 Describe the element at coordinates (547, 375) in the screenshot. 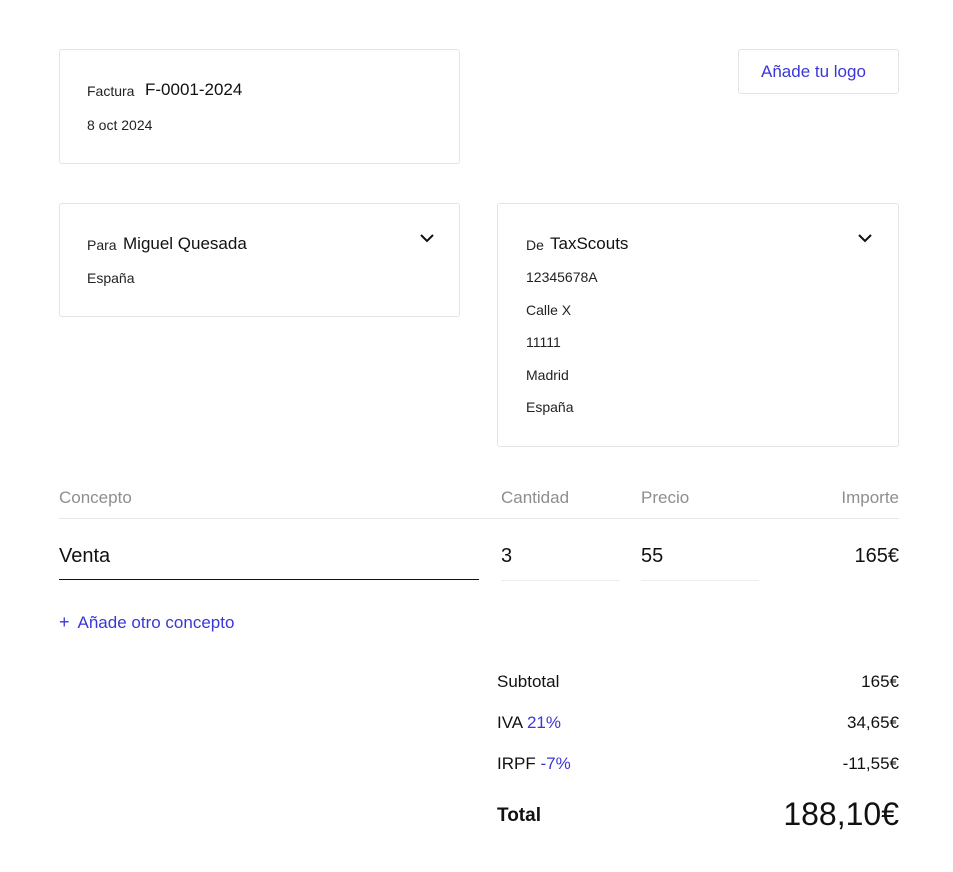

I see `issuer-city: Madrid` at that location.